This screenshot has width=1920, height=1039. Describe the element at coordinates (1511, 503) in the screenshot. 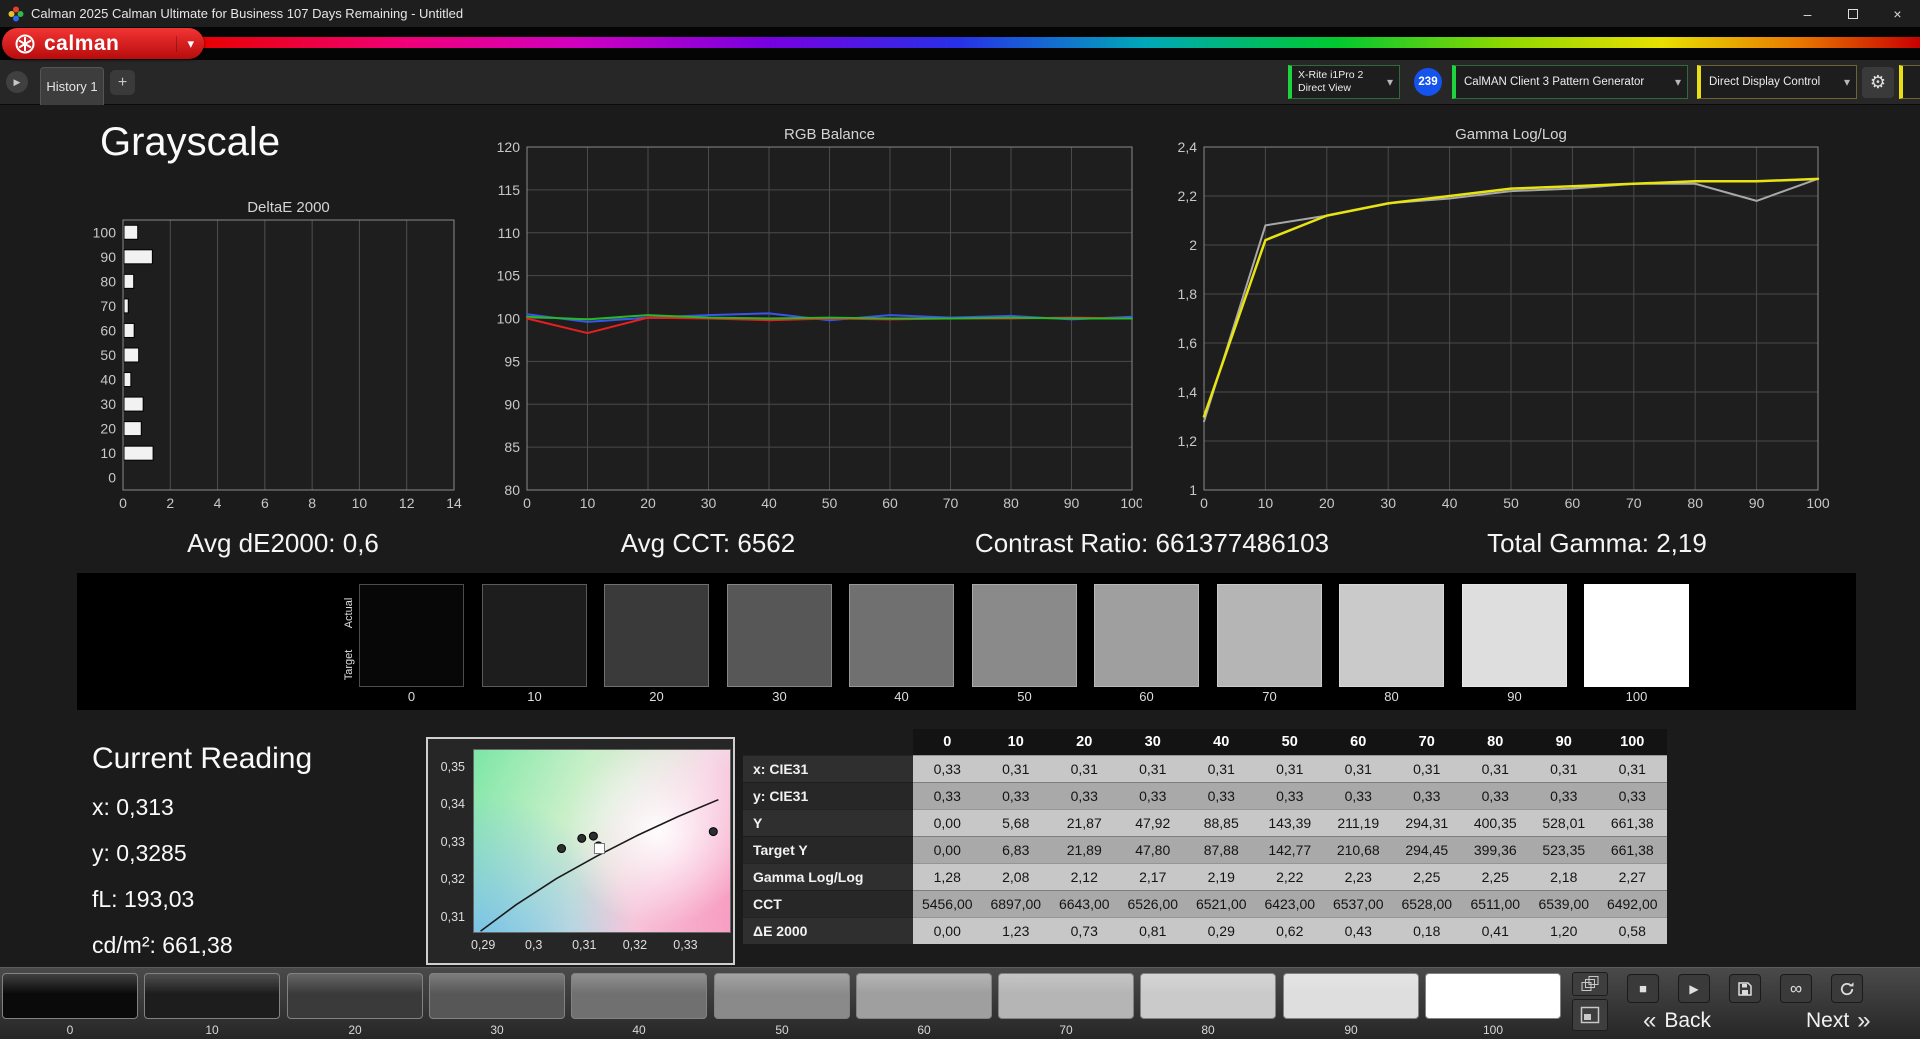

I see `svg-text: 50` at that location.